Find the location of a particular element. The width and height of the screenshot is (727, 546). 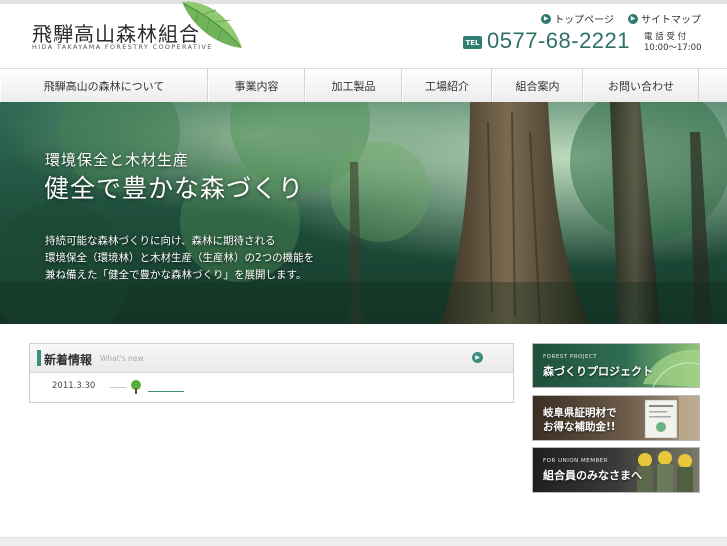

top-strip is located at coordinates (363, 2).